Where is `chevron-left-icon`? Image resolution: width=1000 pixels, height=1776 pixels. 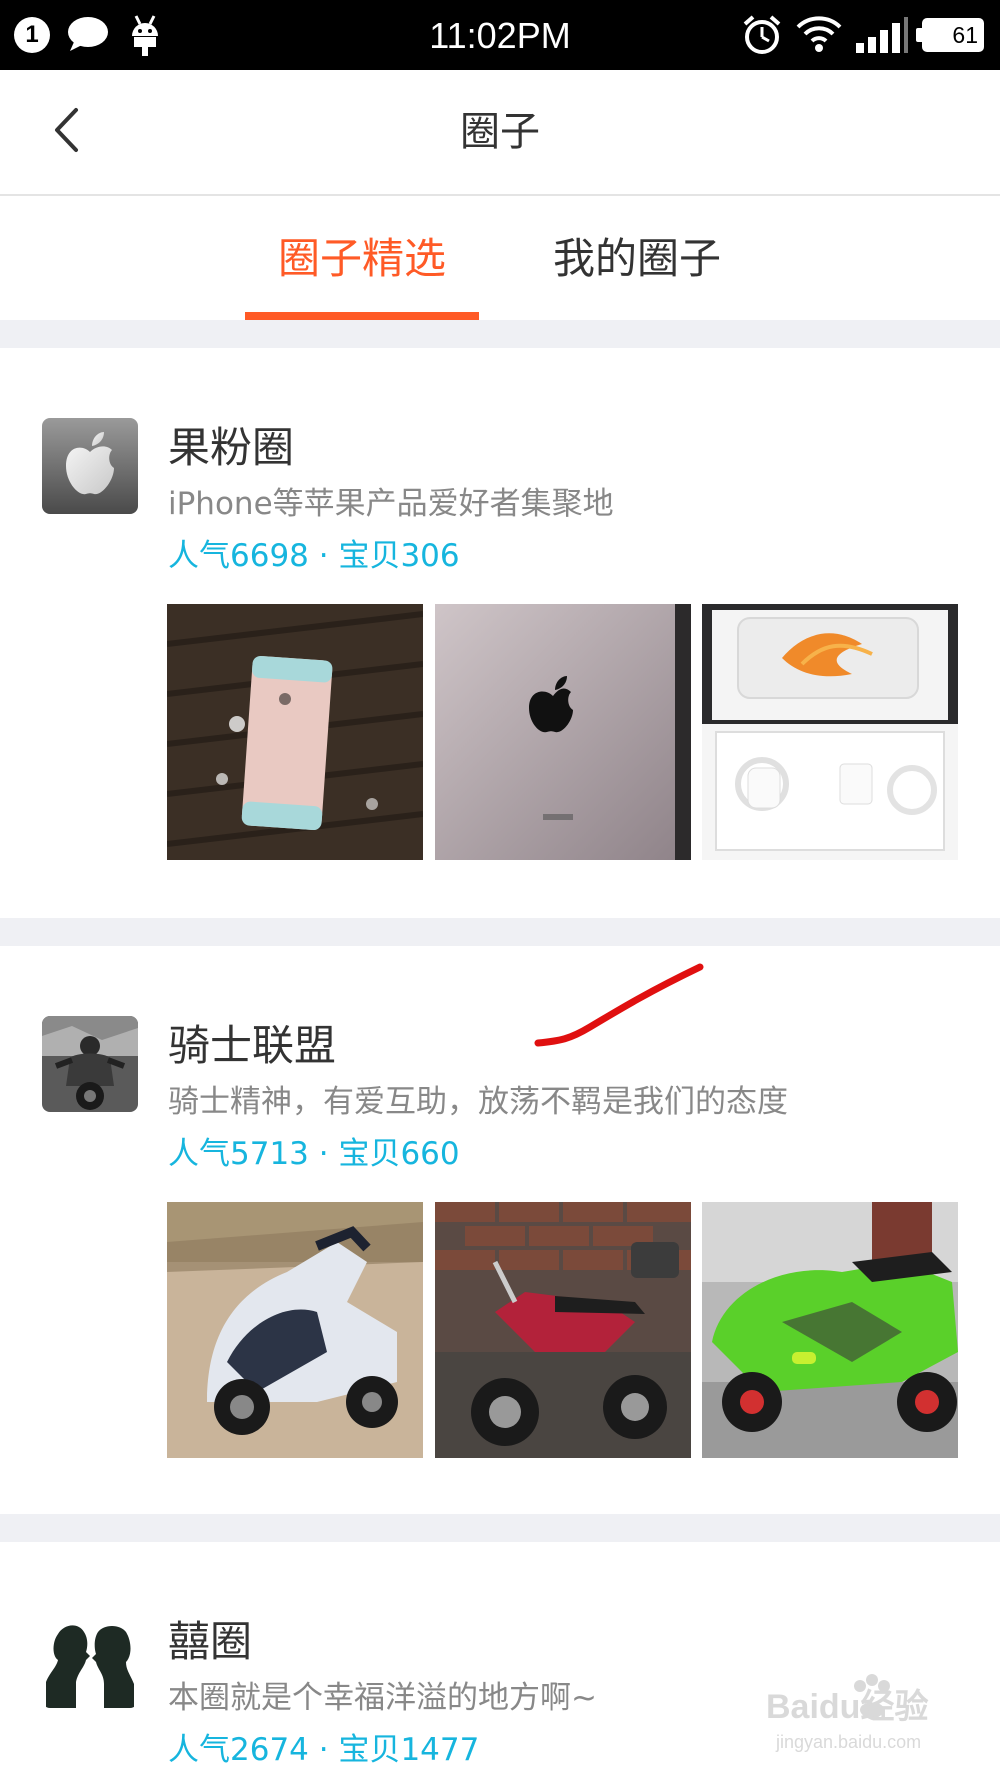 chevron-left-icon is located at coordinates (66, 132).